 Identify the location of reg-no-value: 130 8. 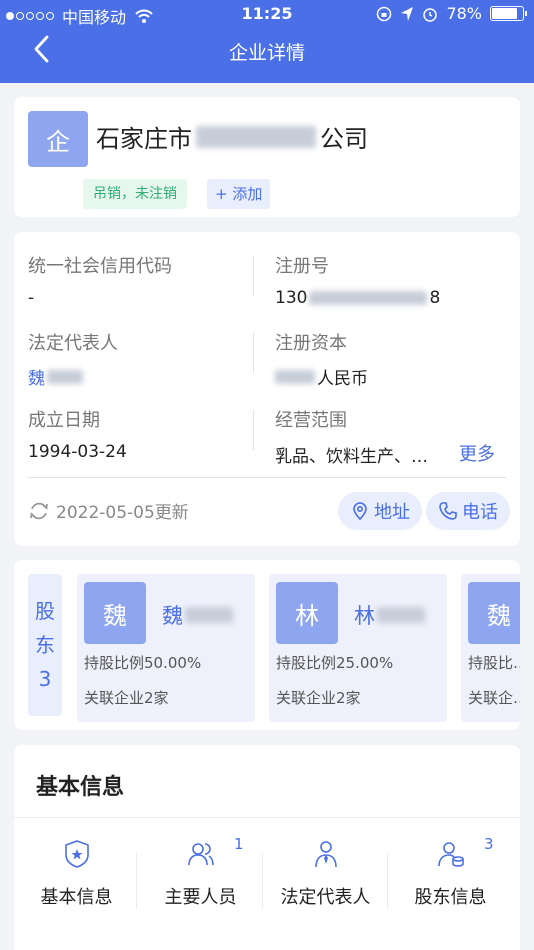
(357, 298).